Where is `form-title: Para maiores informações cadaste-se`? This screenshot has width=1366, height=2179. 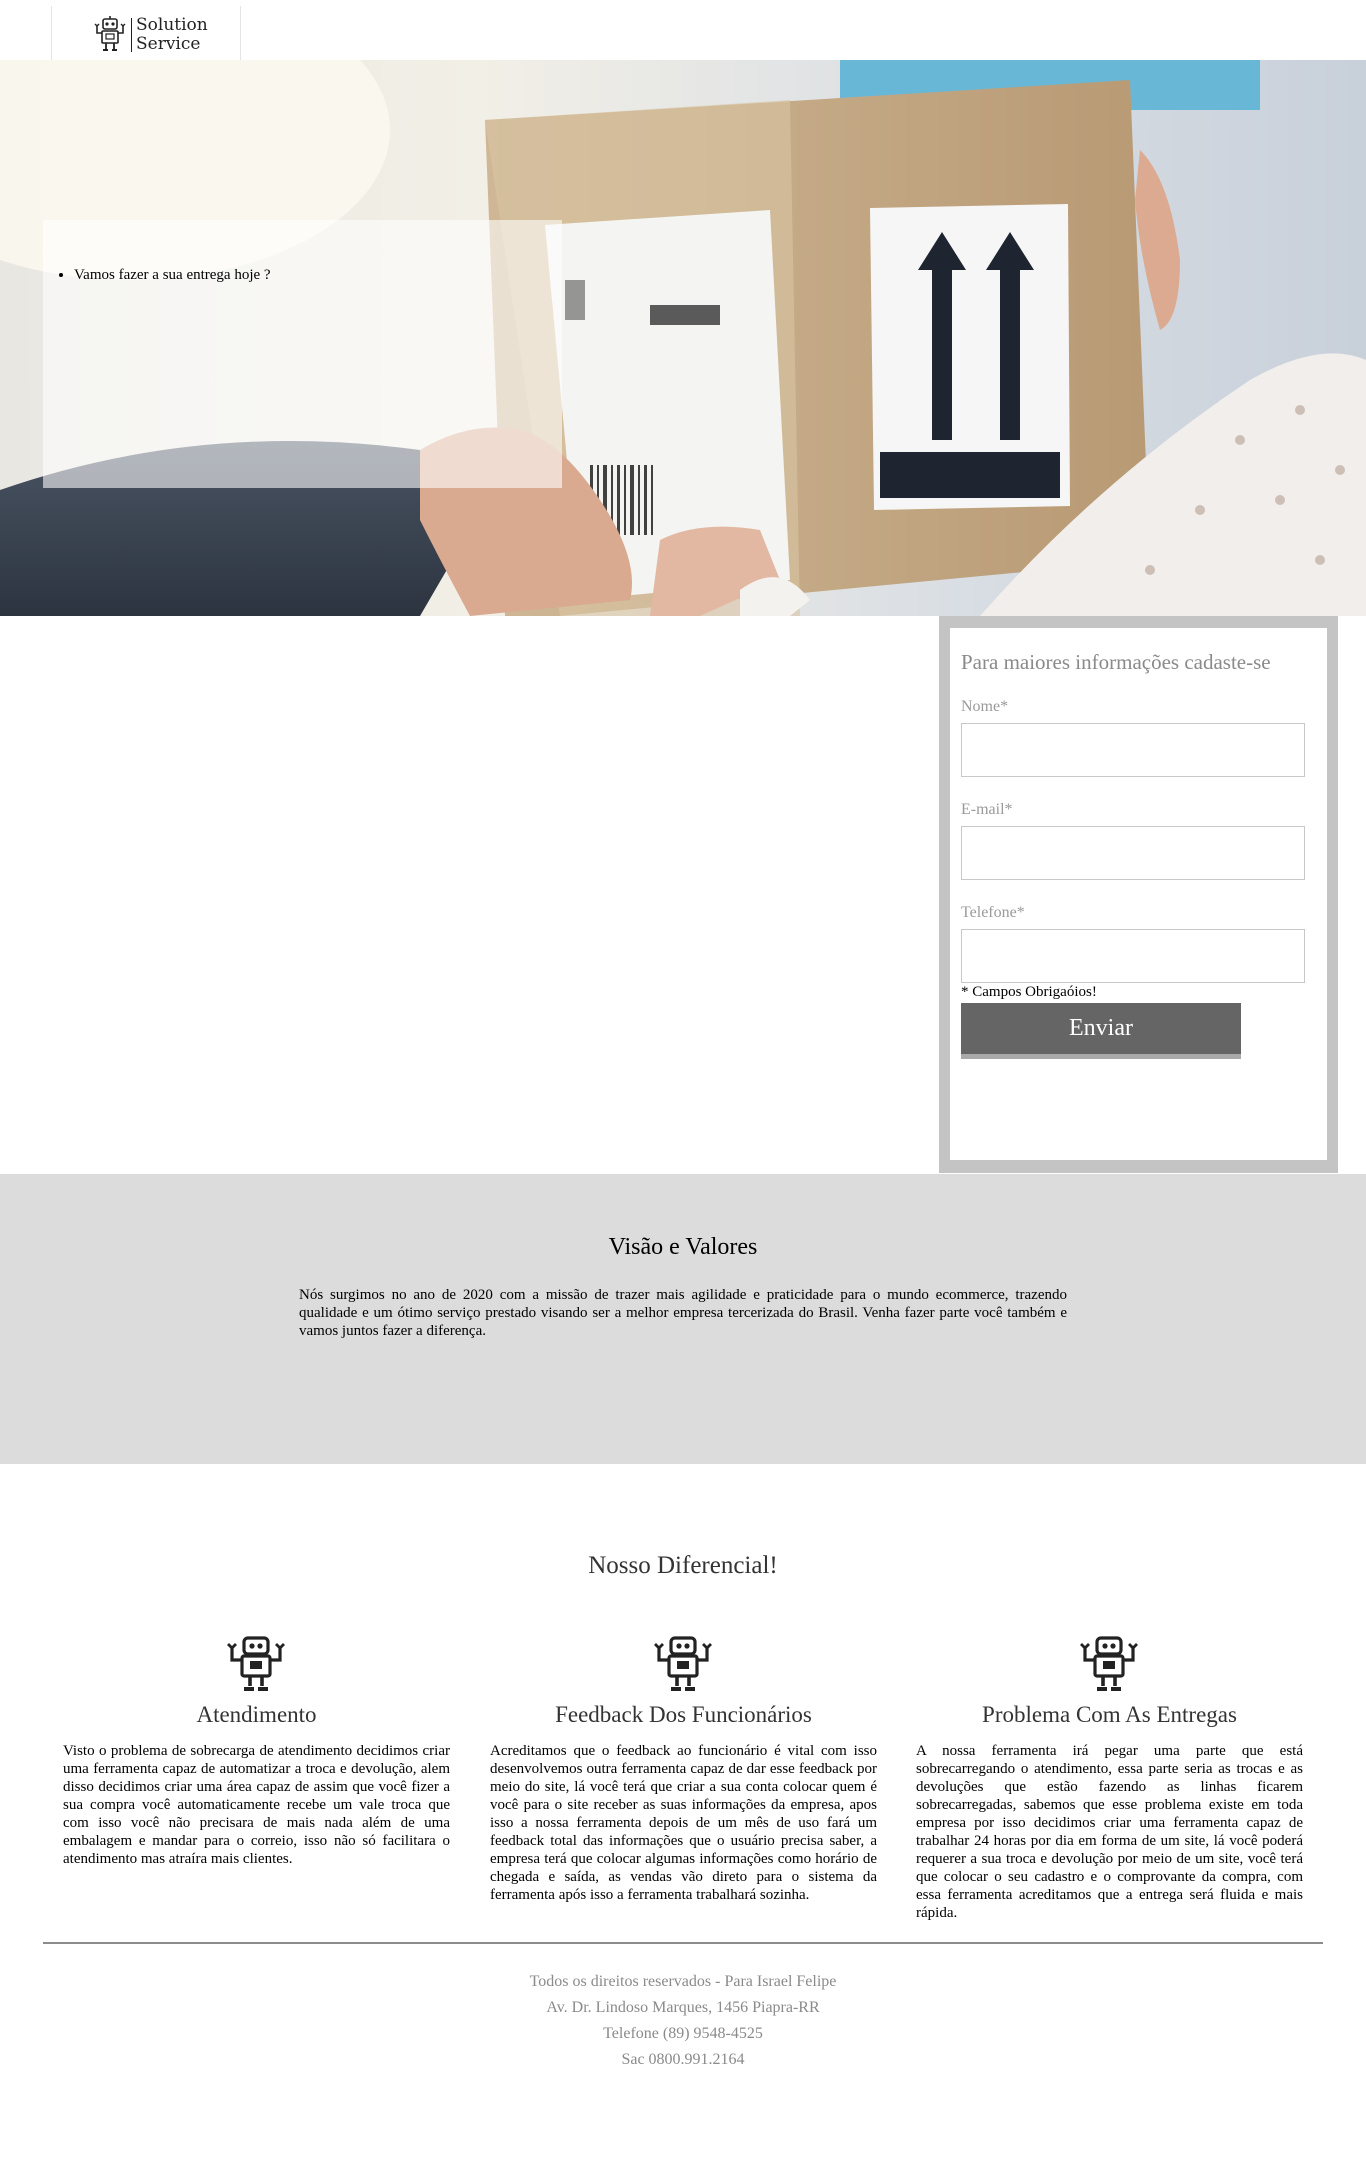 form-title: Para maiores informações cadaste-se is located at coordinates (1116, 662).